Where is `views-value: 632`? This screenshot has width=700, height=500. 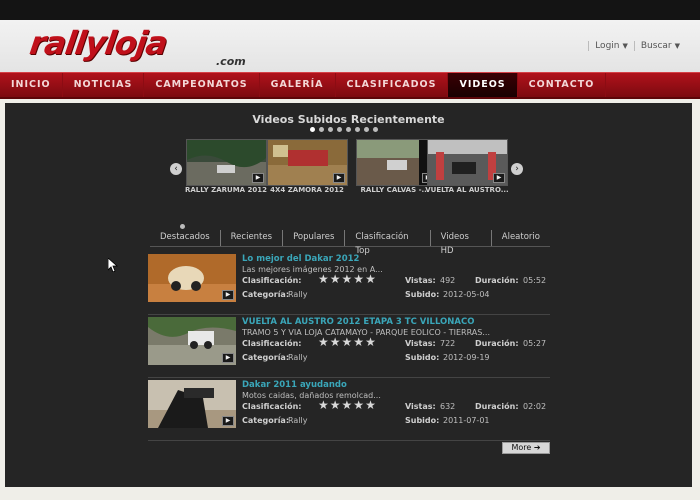 views-value: 632 is located at coordinates (448, 406).